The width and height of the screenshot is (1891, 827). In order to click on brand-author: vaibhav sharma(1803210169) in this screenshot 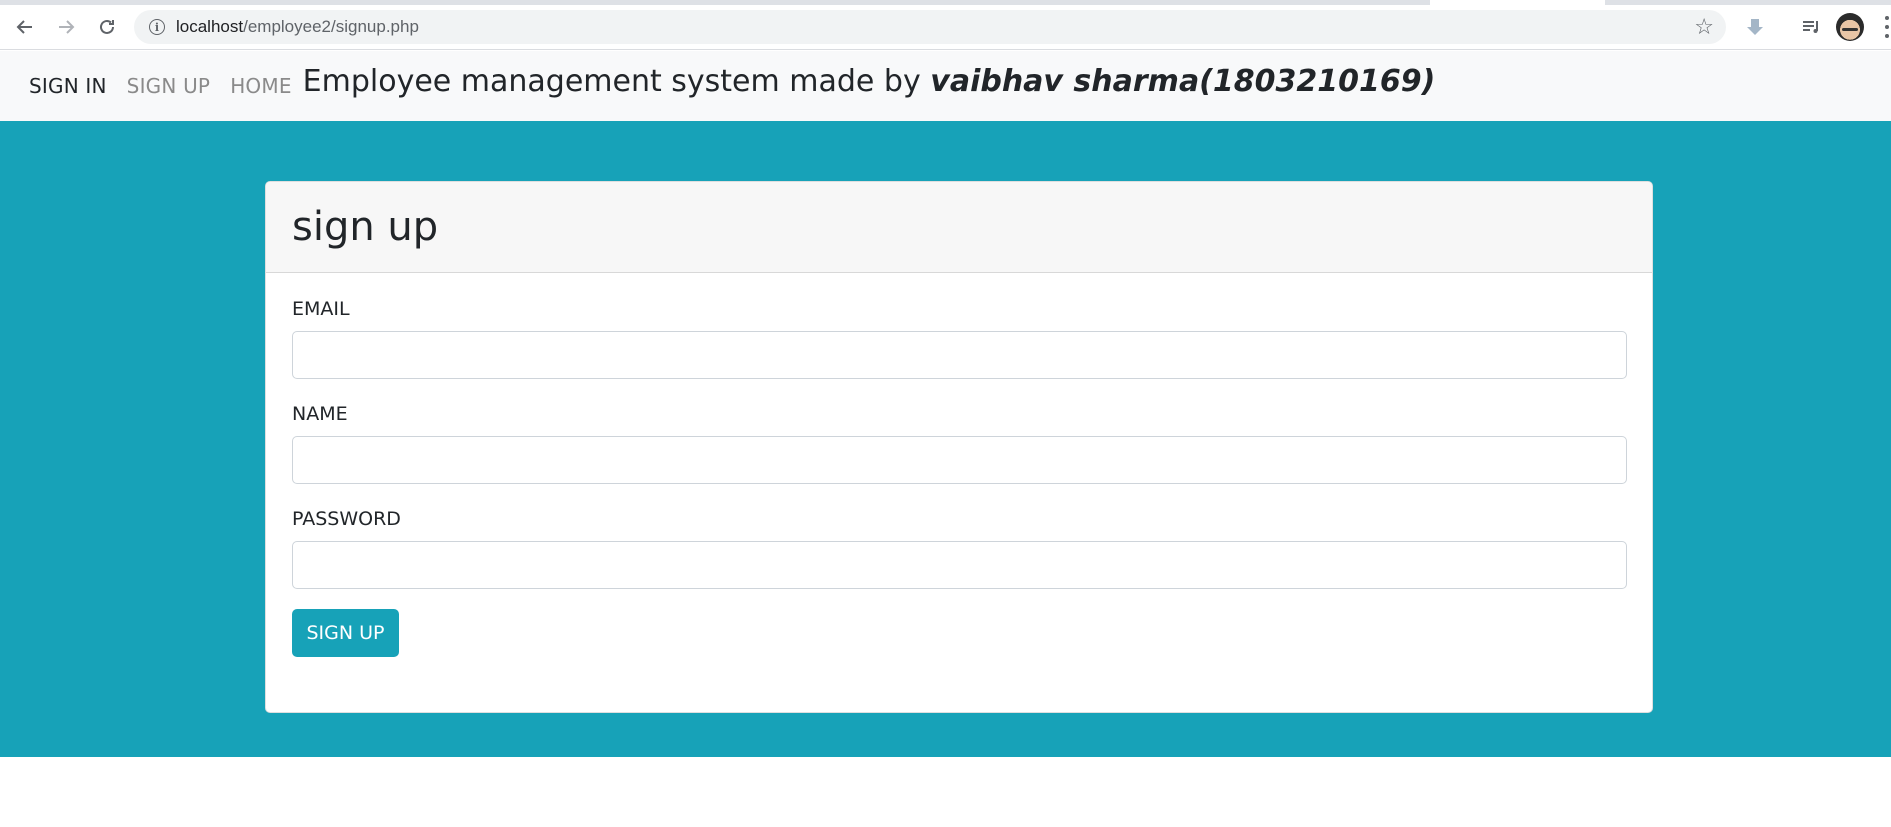, I will do `click(1183, 81)`.